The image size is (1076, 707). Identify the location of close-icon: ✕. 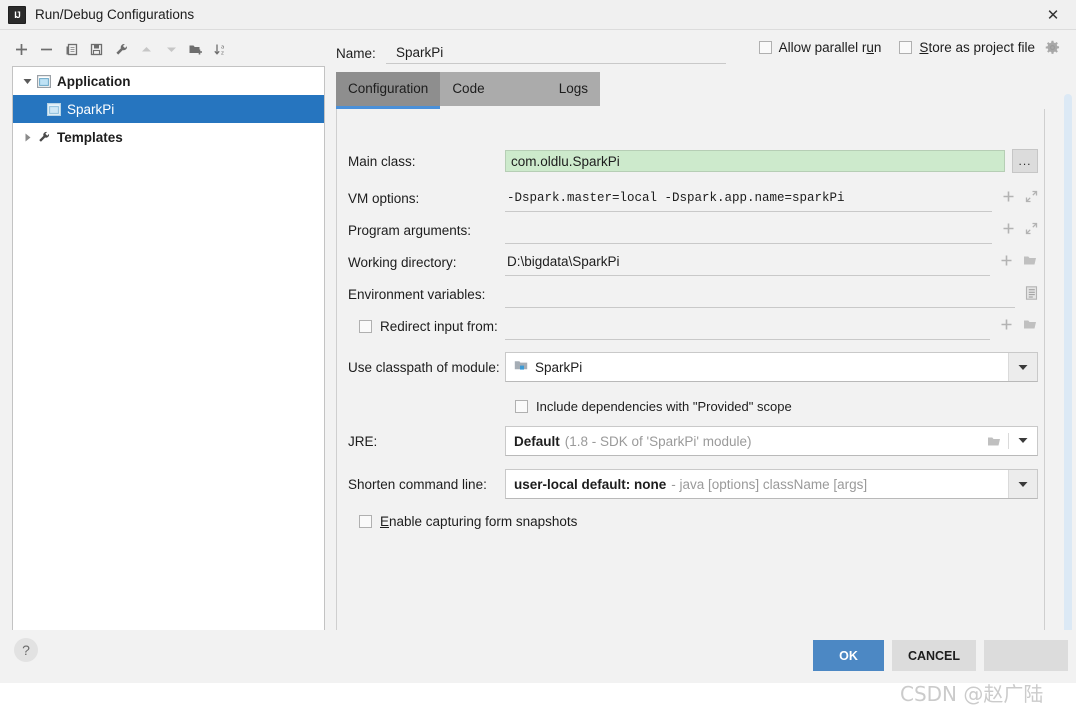
(1053, 15).